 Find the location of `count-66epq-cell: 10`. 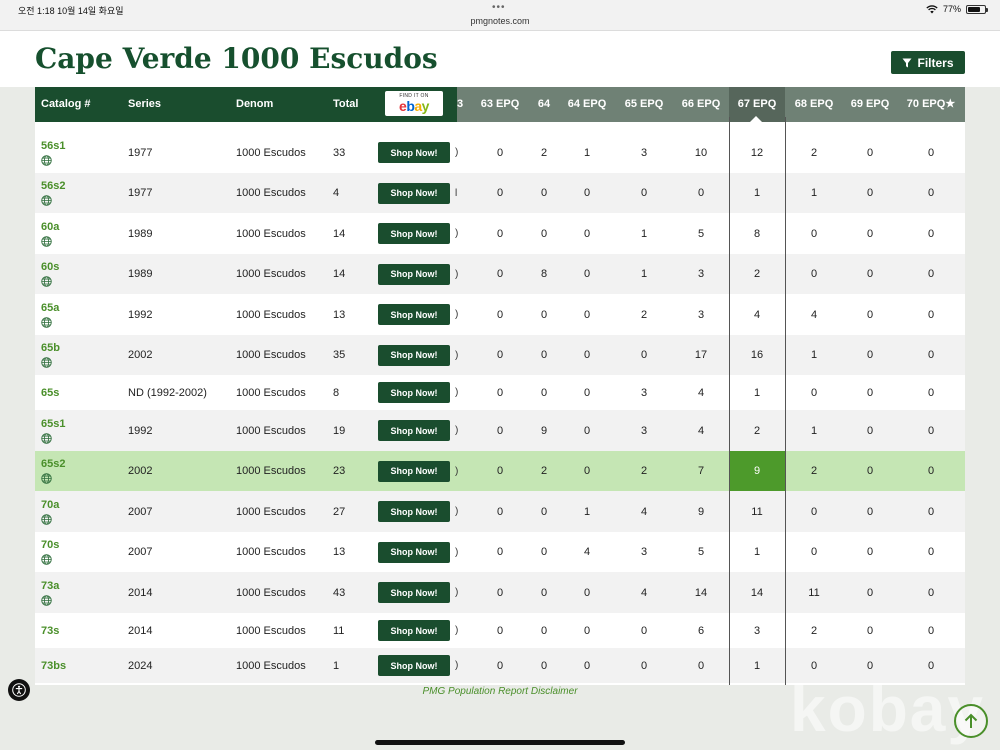

count-66epq-cell: 10 is located at coordinates (701, 152).